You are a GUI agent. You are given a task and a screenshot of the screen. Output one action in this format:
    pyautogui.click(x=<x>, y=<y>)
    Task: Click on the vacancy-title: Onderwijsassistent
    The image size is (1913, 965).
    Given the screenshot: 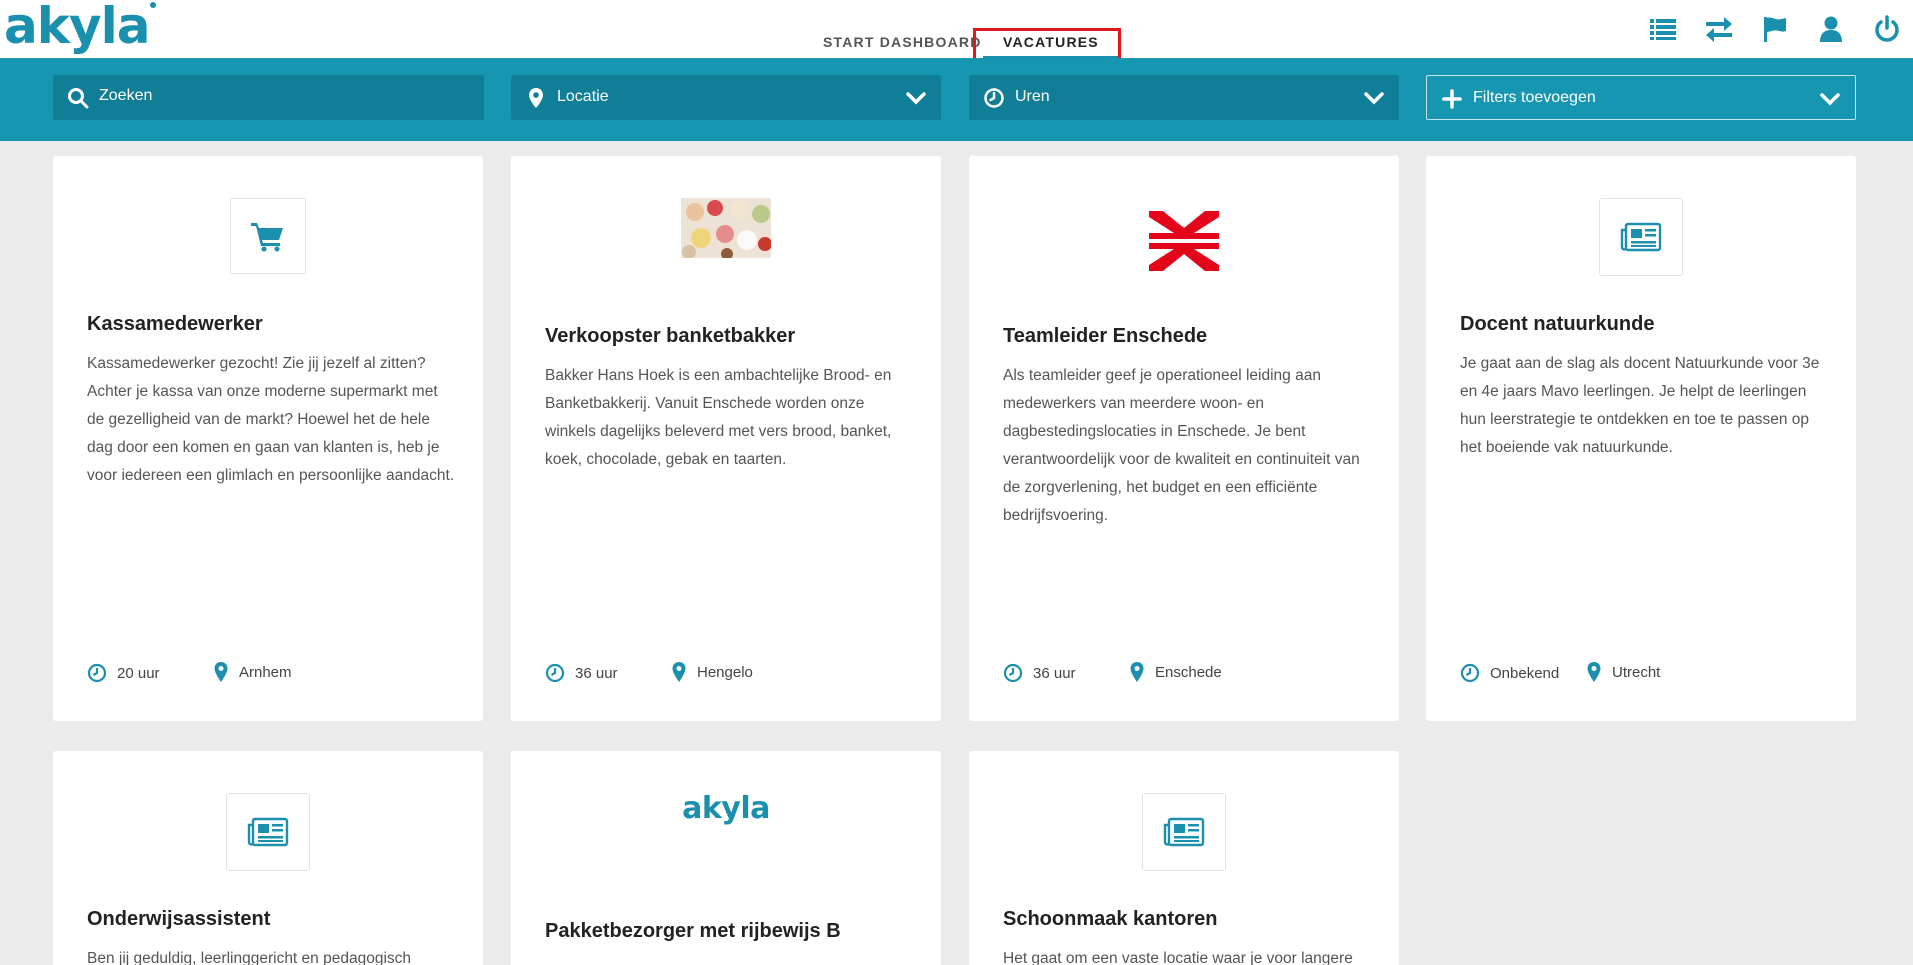 What is the action you would take?
    pyautogui.click(x=178, y=919)
    